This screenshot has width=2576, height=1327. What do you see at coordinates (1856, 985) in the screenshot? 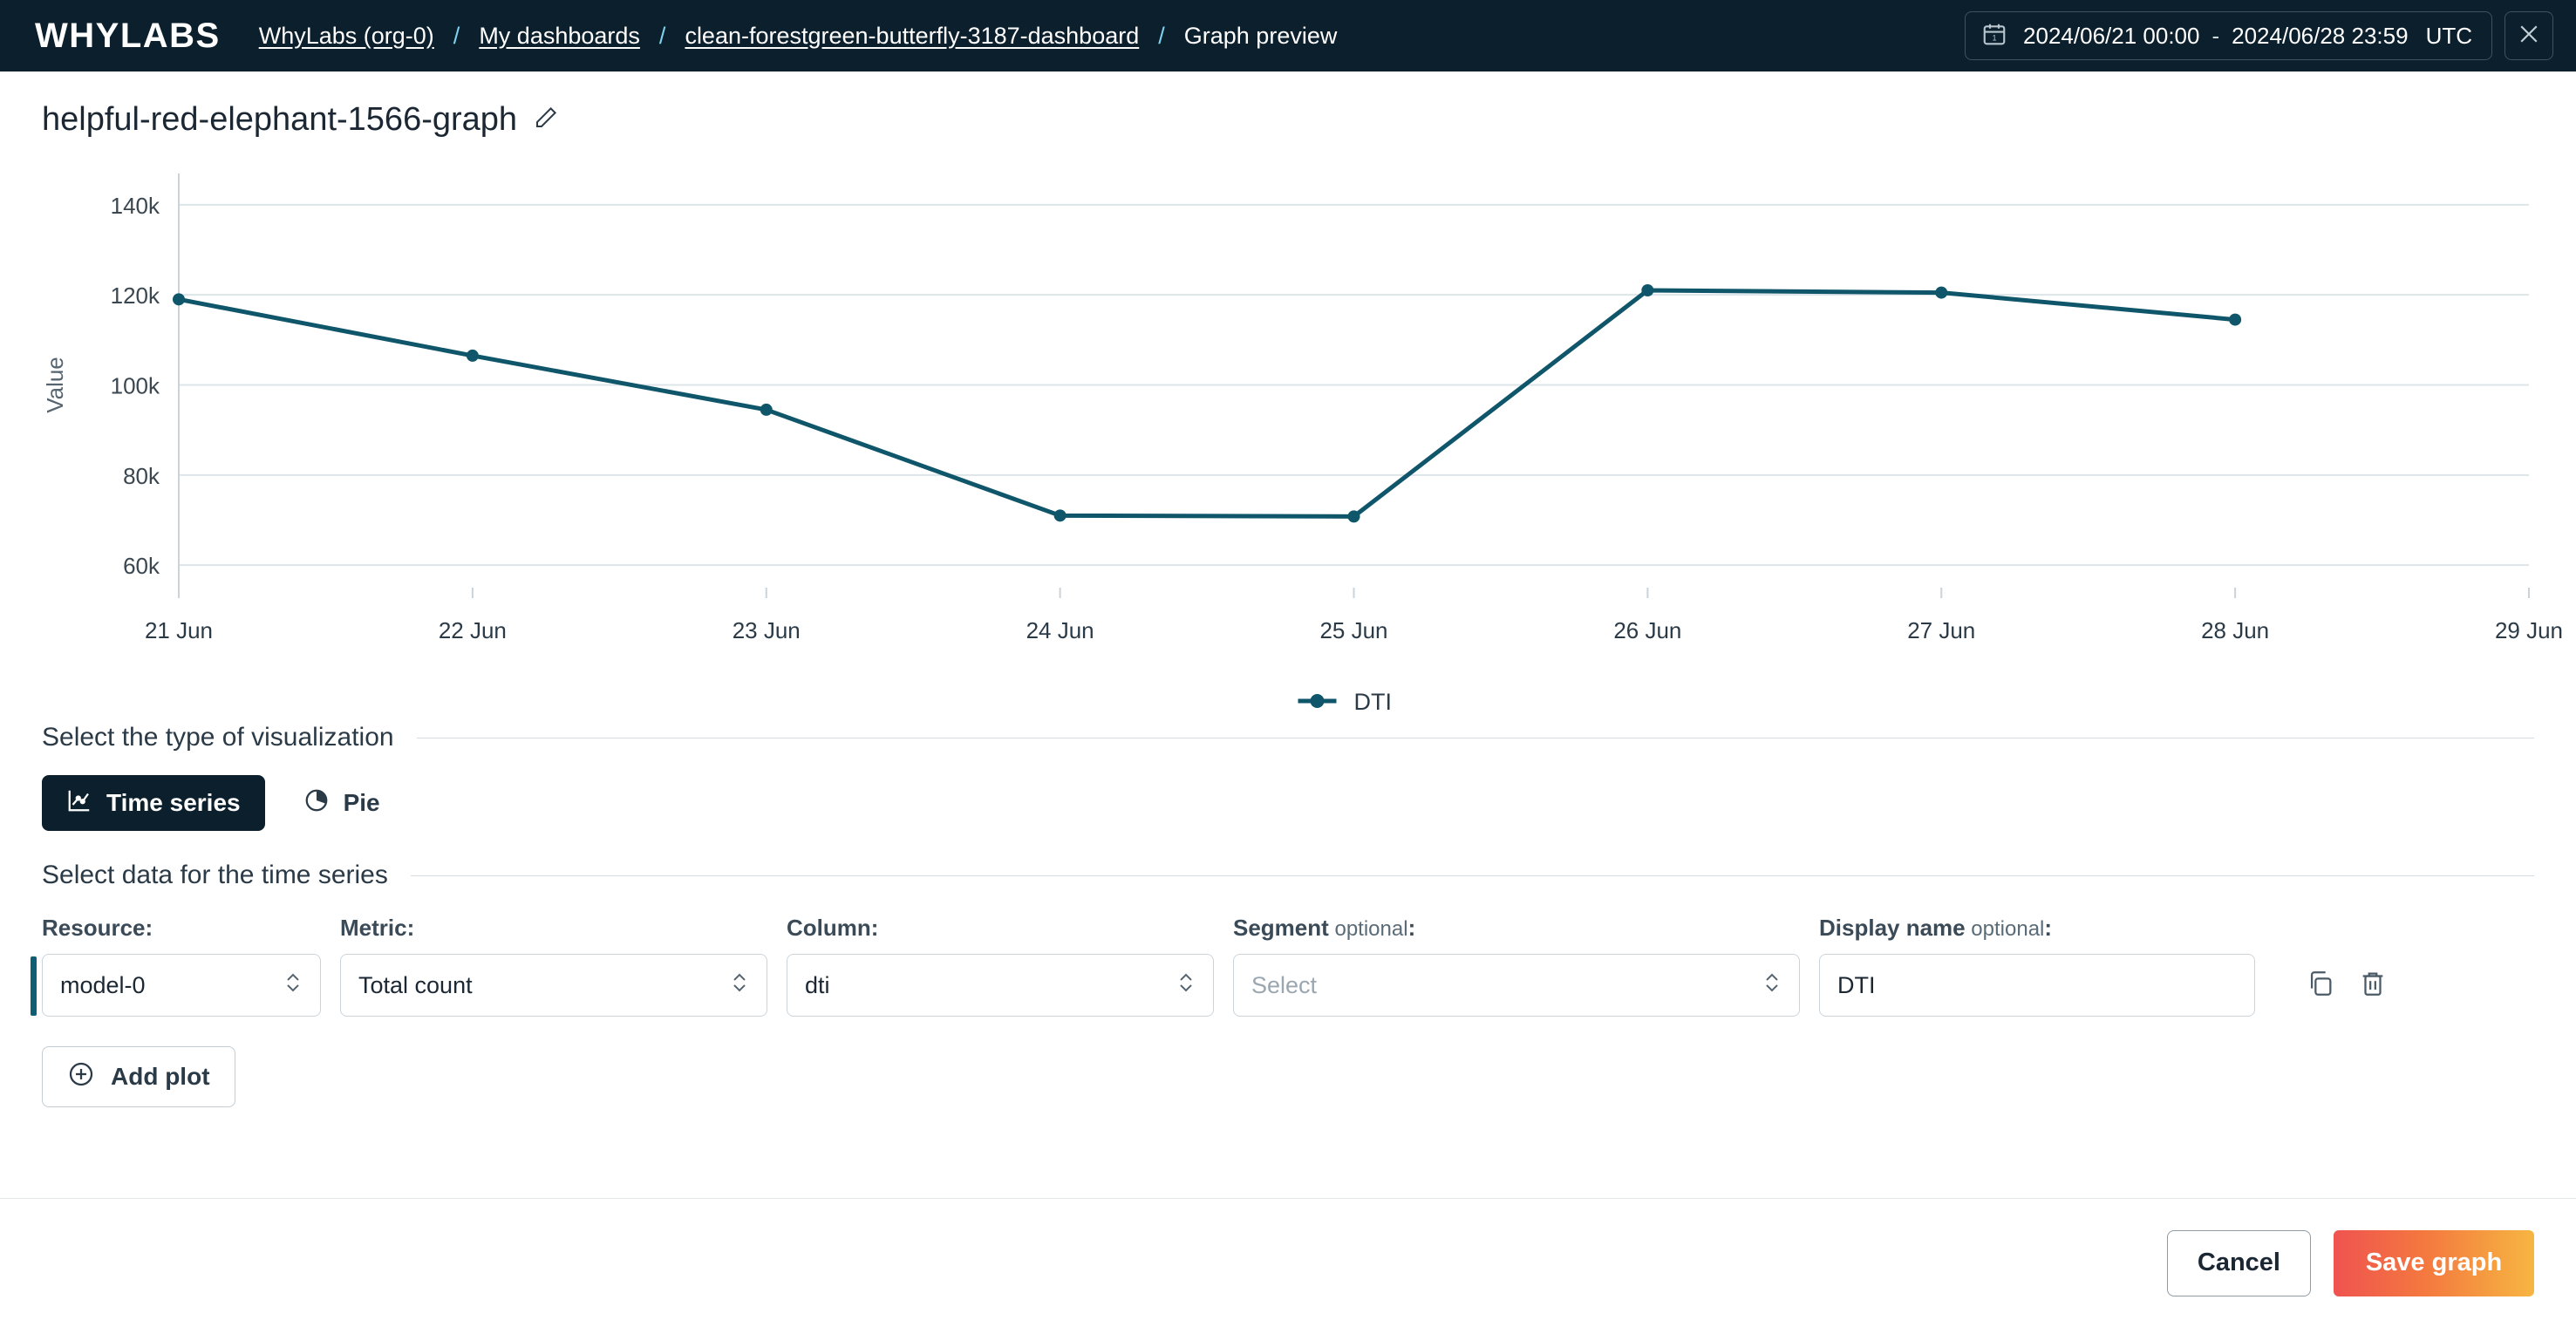
I see `display-name-value: DTI` at bounding box center [1856, 985].